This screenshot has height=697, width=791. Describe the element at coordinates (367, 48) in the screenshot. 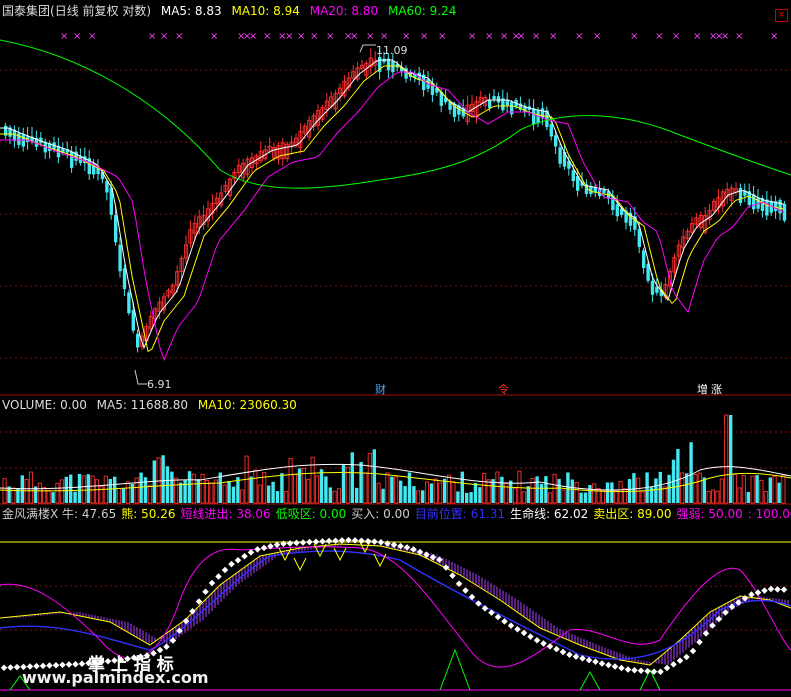

I see `high-pointer` at that location.